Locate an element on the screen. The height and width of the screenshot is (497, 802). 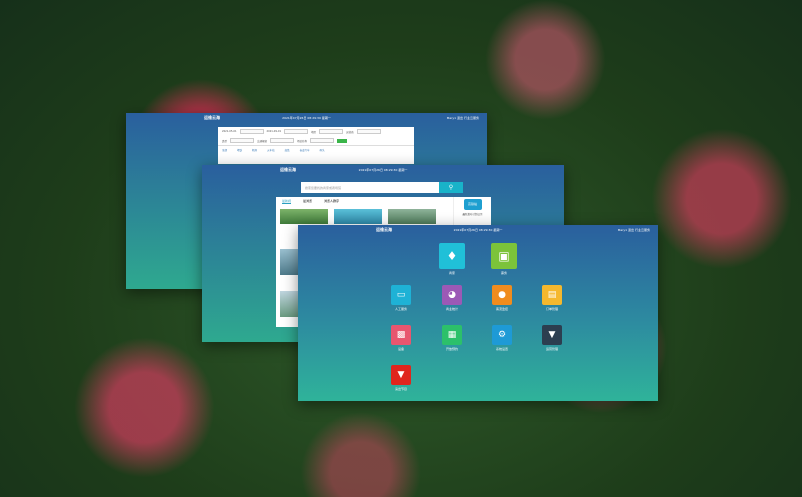
region-input is located at coordinates (331, 131).